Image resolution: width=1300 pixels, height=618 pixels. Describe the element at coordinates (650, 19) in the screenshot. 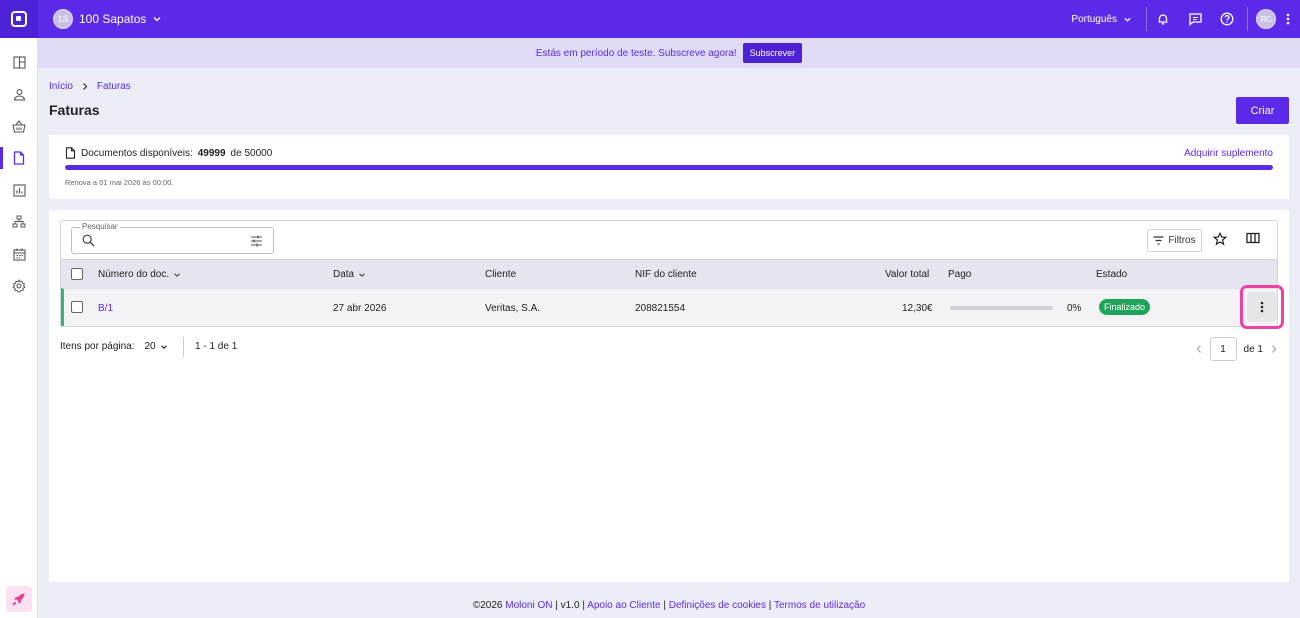

I see `top-bar: 1S 100 Sapatos Português RC` at that location.